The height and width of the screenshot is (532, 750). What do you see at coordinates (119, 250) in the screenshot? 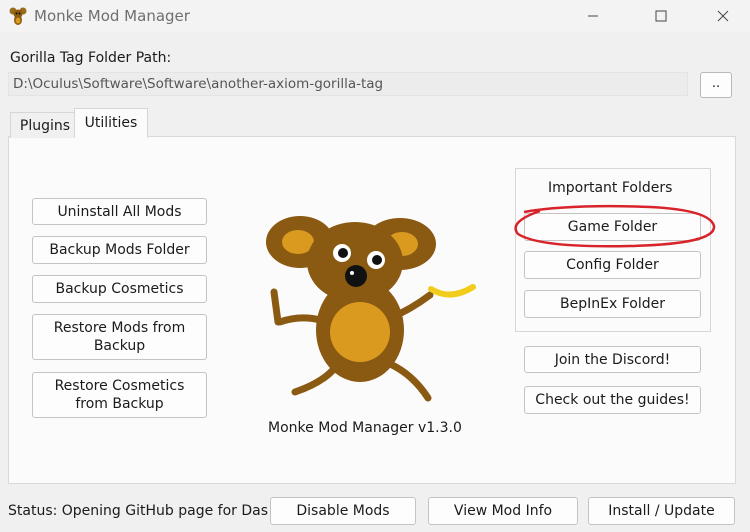
I see `backup-mods-folder-button: Backup Mods Folder` at bounding box center [119, 250].